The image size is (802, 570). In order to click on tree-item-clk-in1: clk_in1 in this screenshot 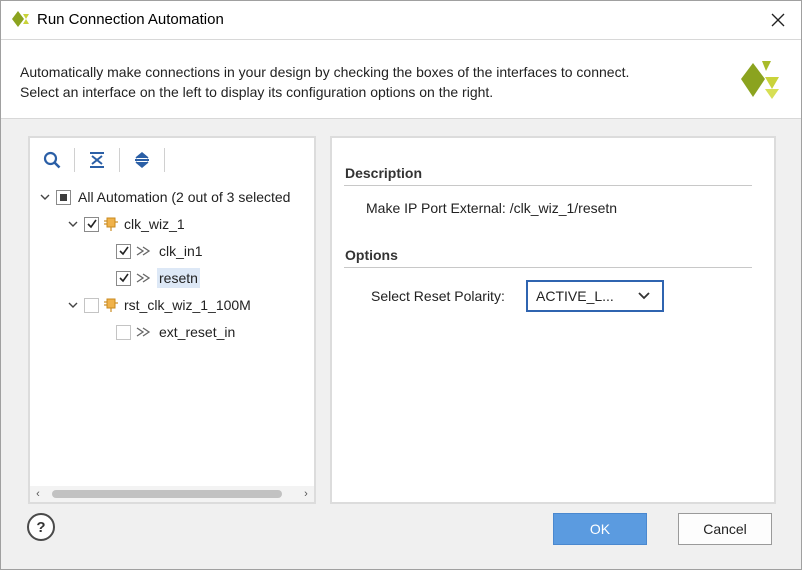, I will do `click(160, 251)`.